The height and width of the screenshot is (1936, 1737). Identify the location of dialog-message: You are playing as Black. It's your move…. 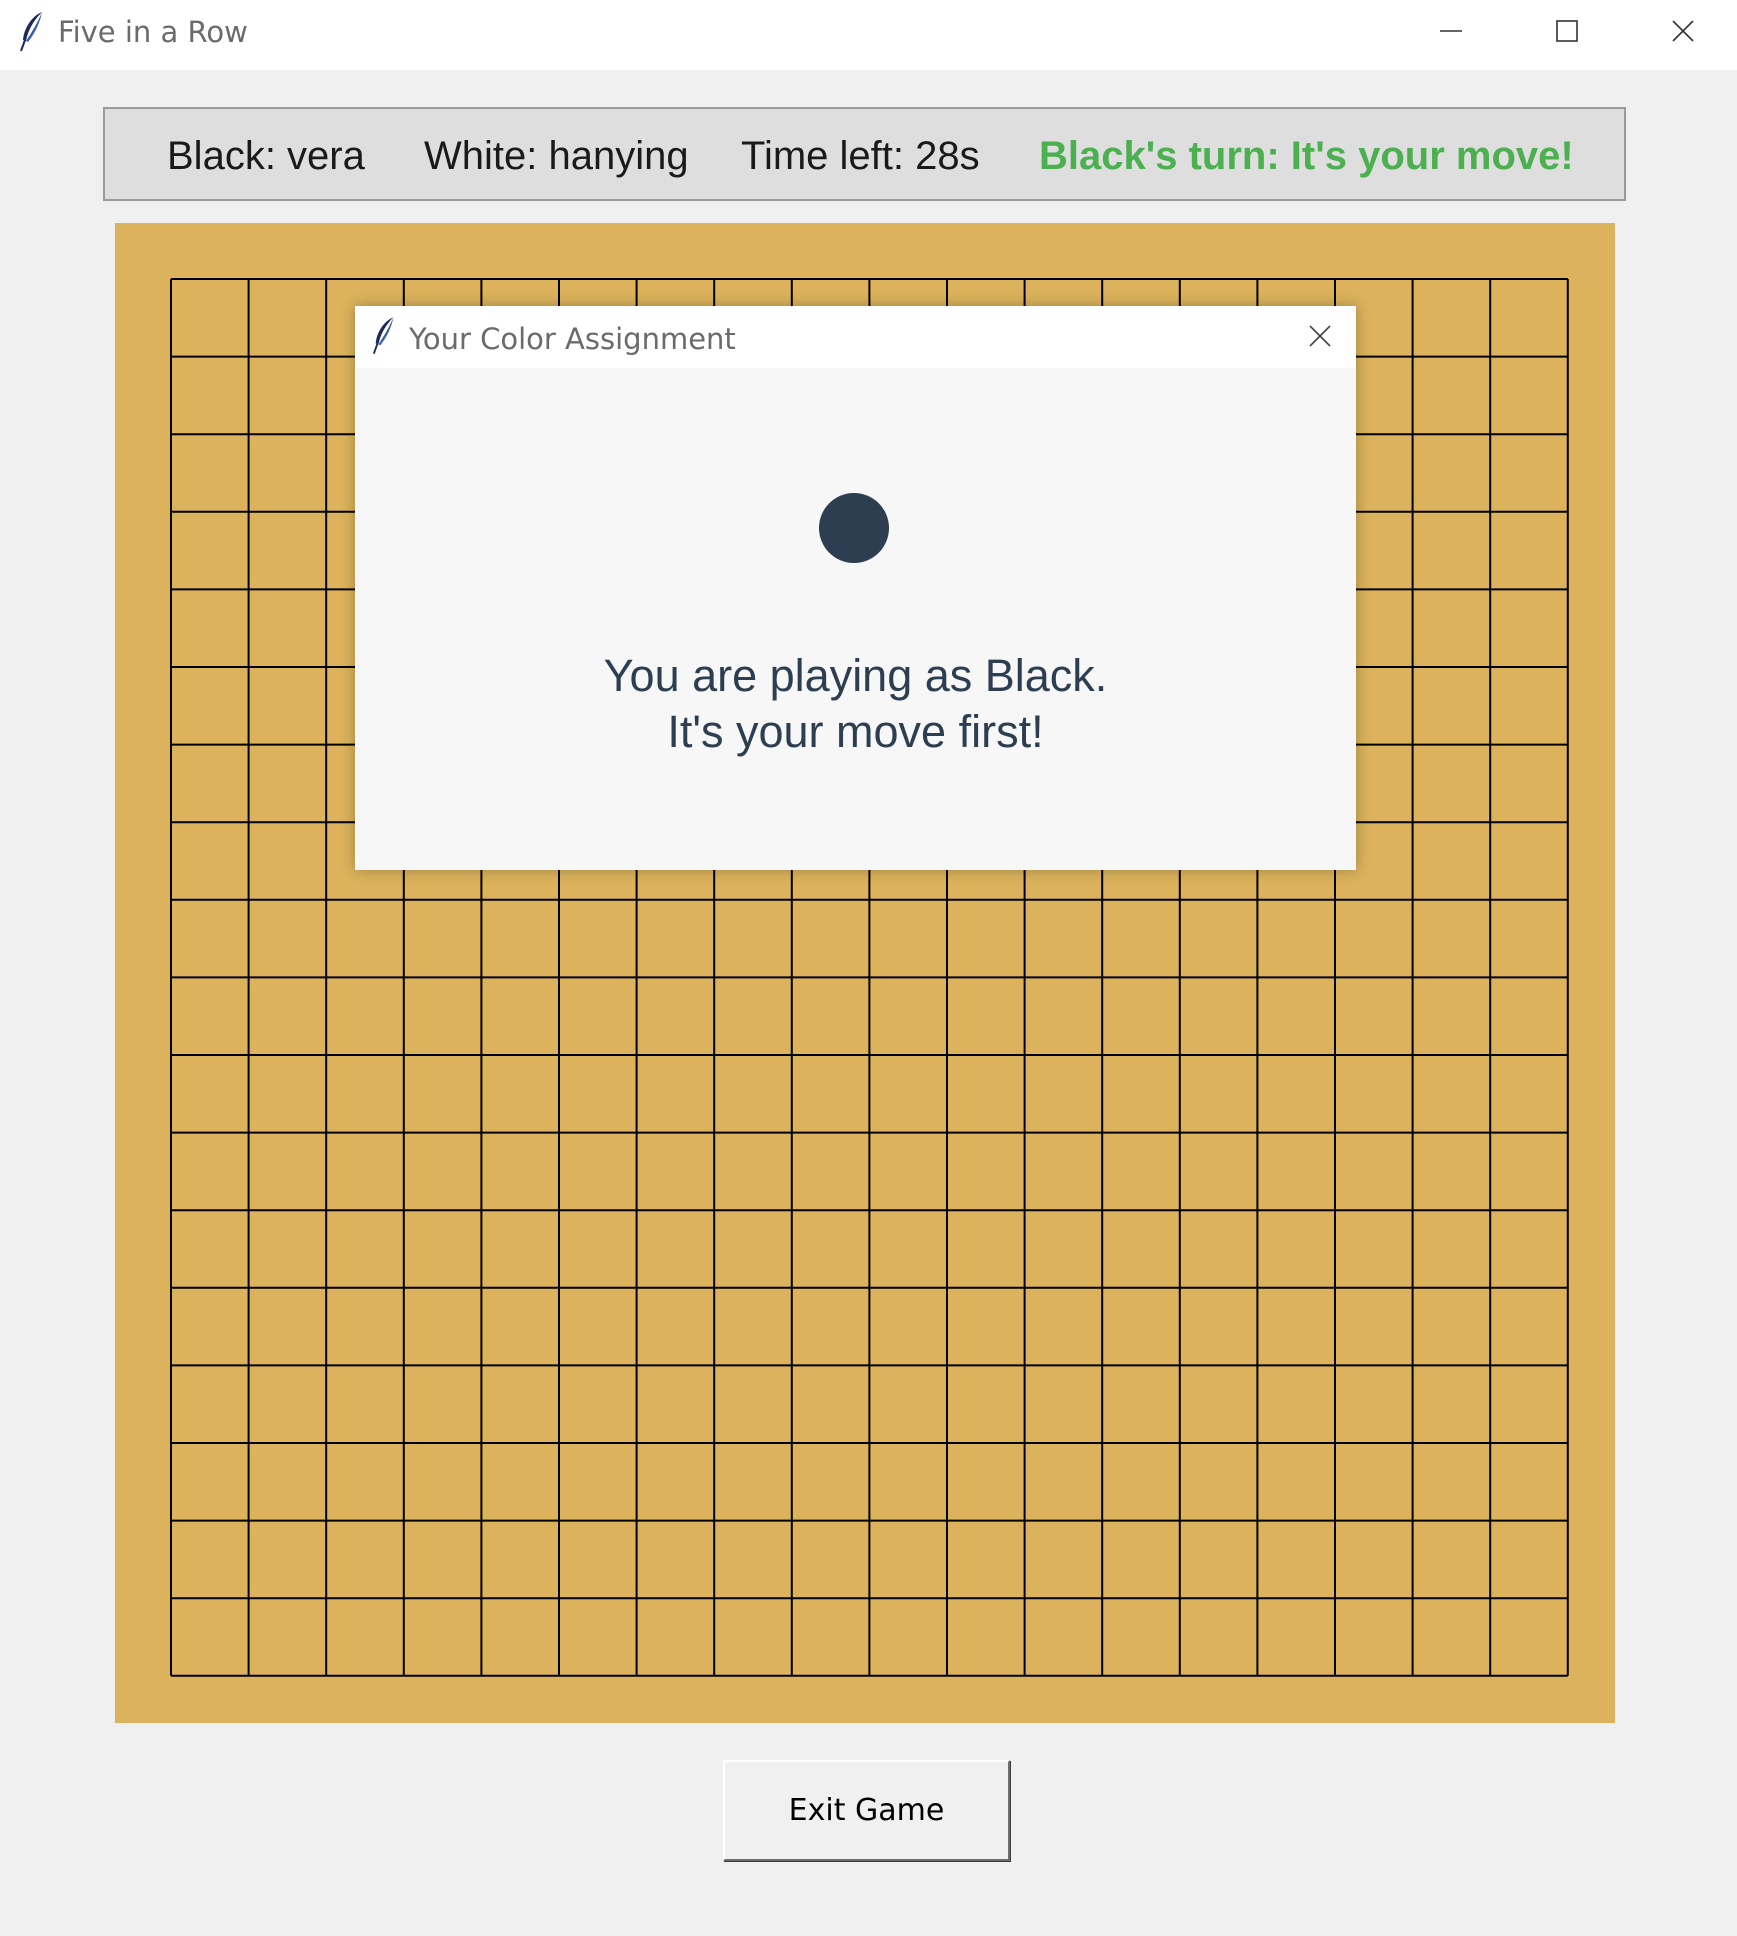
(855, 704).